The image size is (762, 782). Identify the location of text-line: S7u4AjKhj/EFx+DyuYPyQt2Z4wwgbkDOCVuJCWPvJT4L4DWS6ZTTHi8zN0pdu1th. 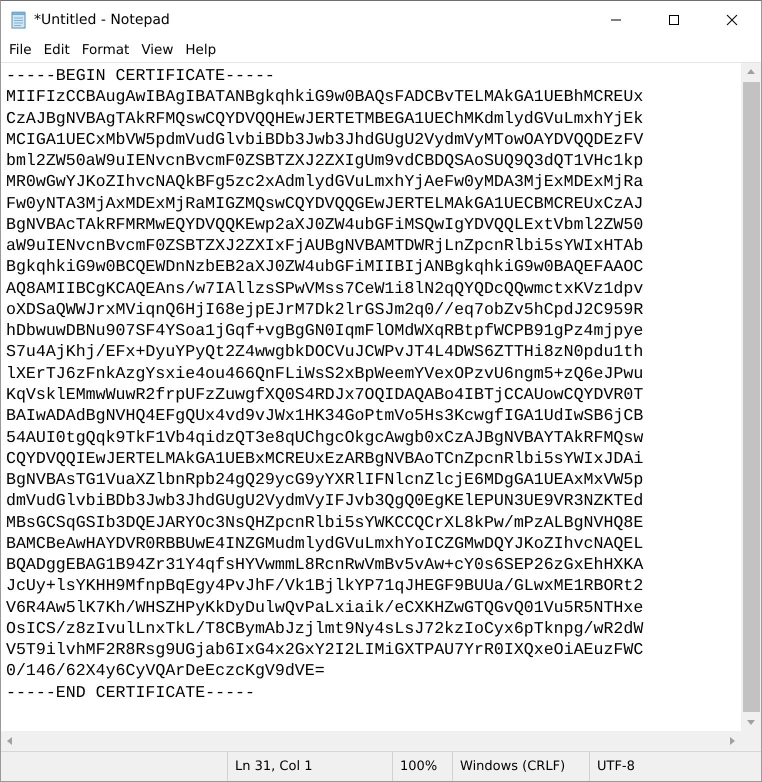
(325, 352).